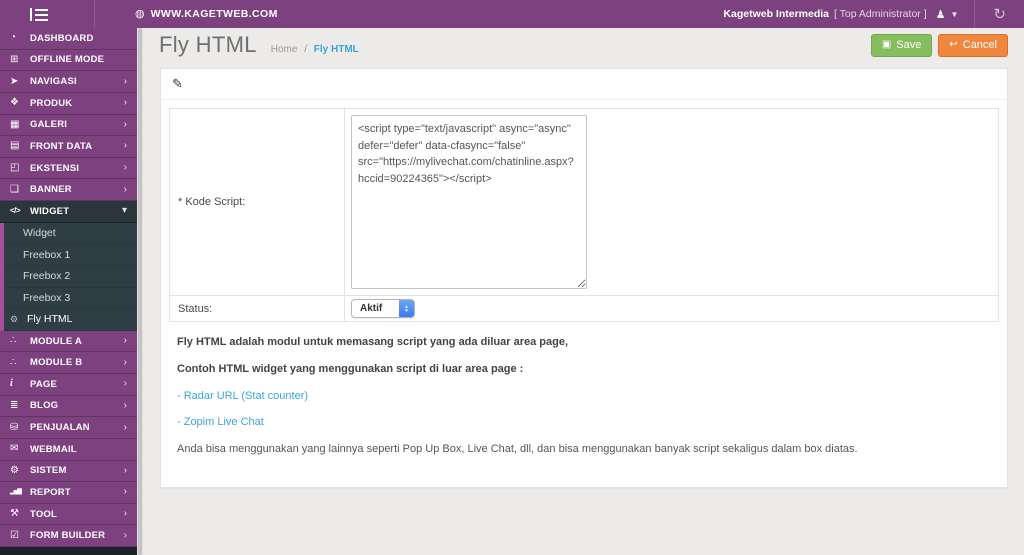 The height and width of the screenshot is (555, 1024). I want to click on sidebar-item-label: FRONT DATA, so click(61, 146).